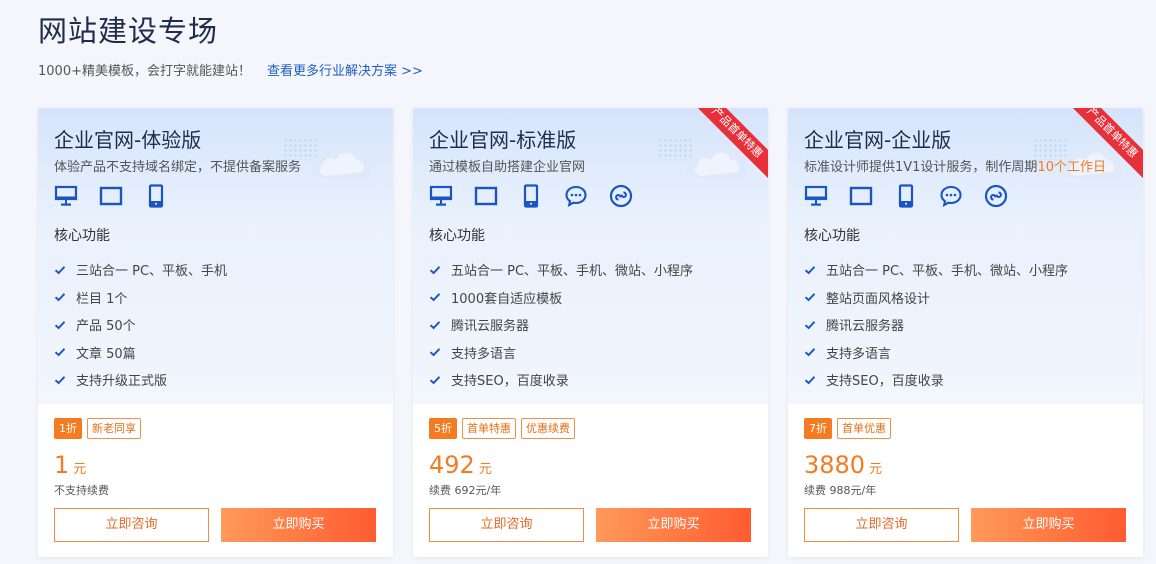 This screenshot has height=564, width=1156. Describe the element at coordinates (68, 428) in the screenshot. I see `discount-badge: 1折` at that location.